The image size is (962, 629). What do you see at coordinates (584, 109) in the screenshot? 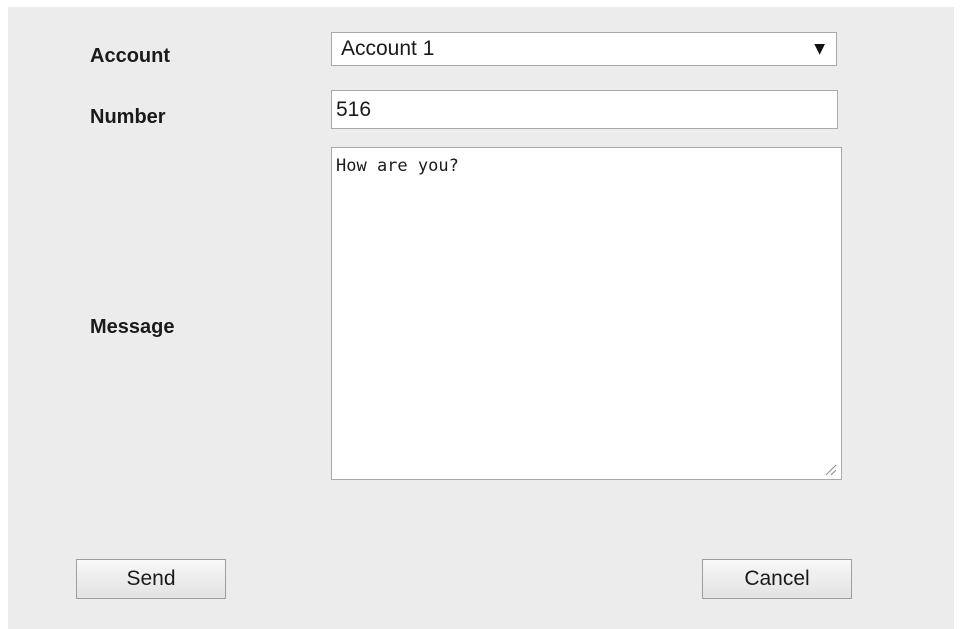
I see `number-input` at bounding box center [584, 109].